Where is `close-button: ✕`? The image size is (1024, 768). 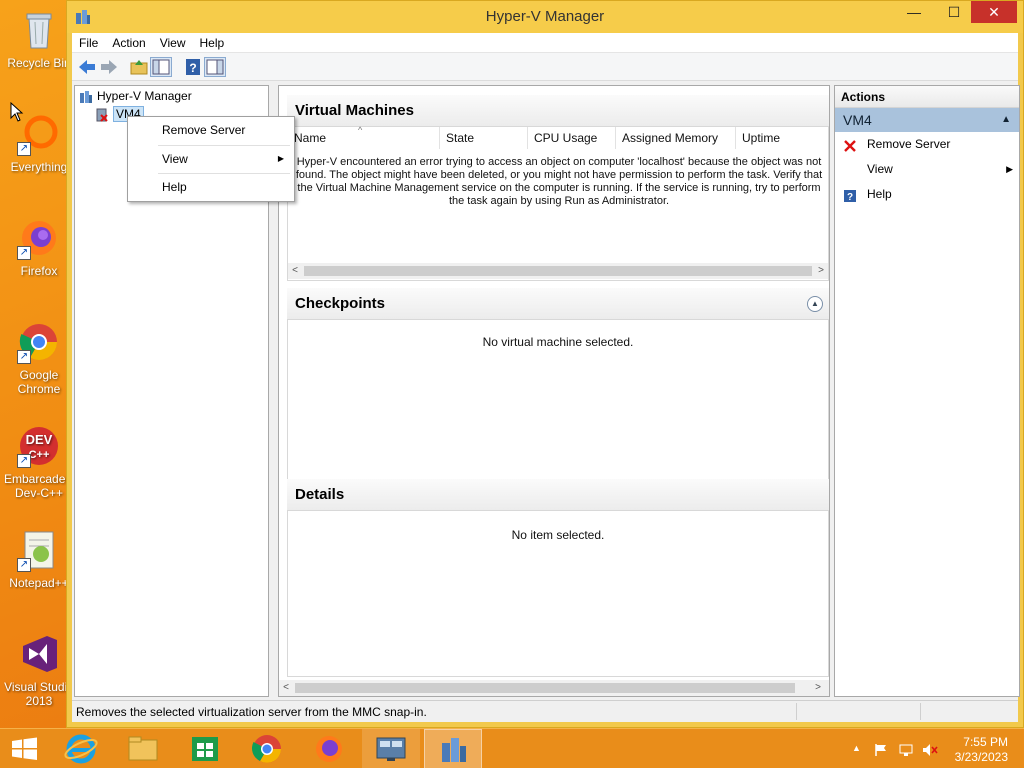 close-button: ✕ is located at coordinates (994, 12).